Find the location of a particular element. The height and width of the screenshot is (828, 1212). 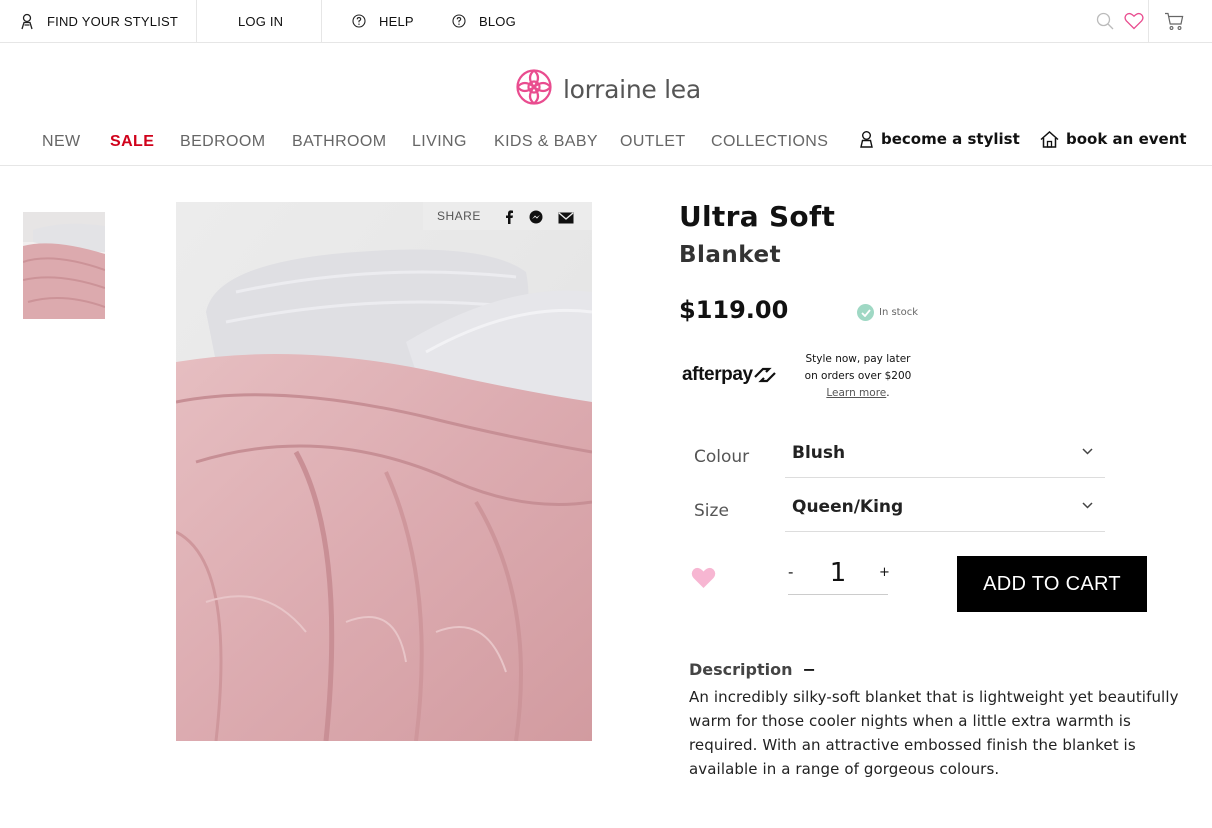

nav-item-living: LIVING is located at coordinates (439, 142).